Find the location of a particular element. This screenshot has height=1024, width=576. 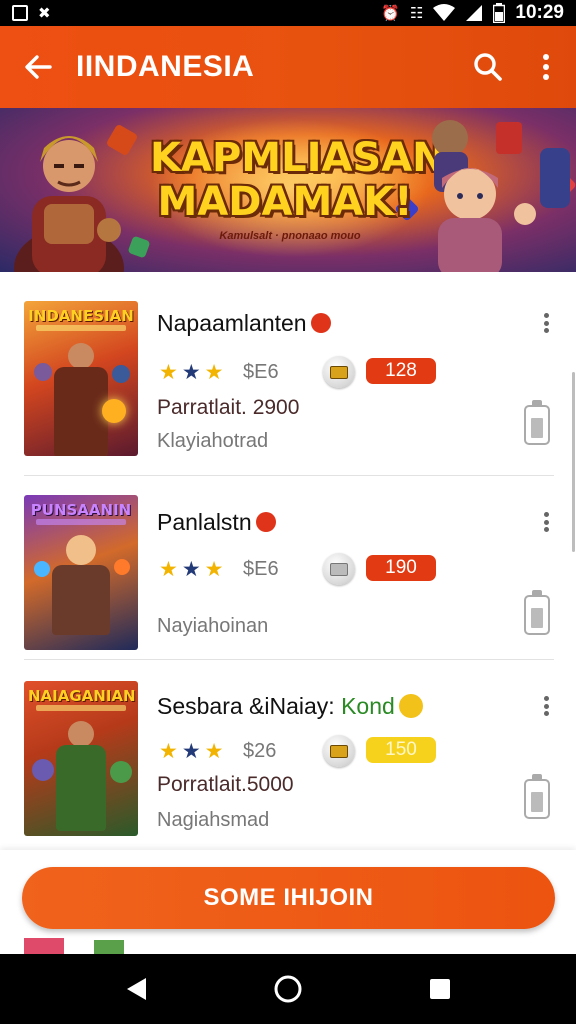

item-title-text: Napaamlanten is located at coordinates (232, 323).